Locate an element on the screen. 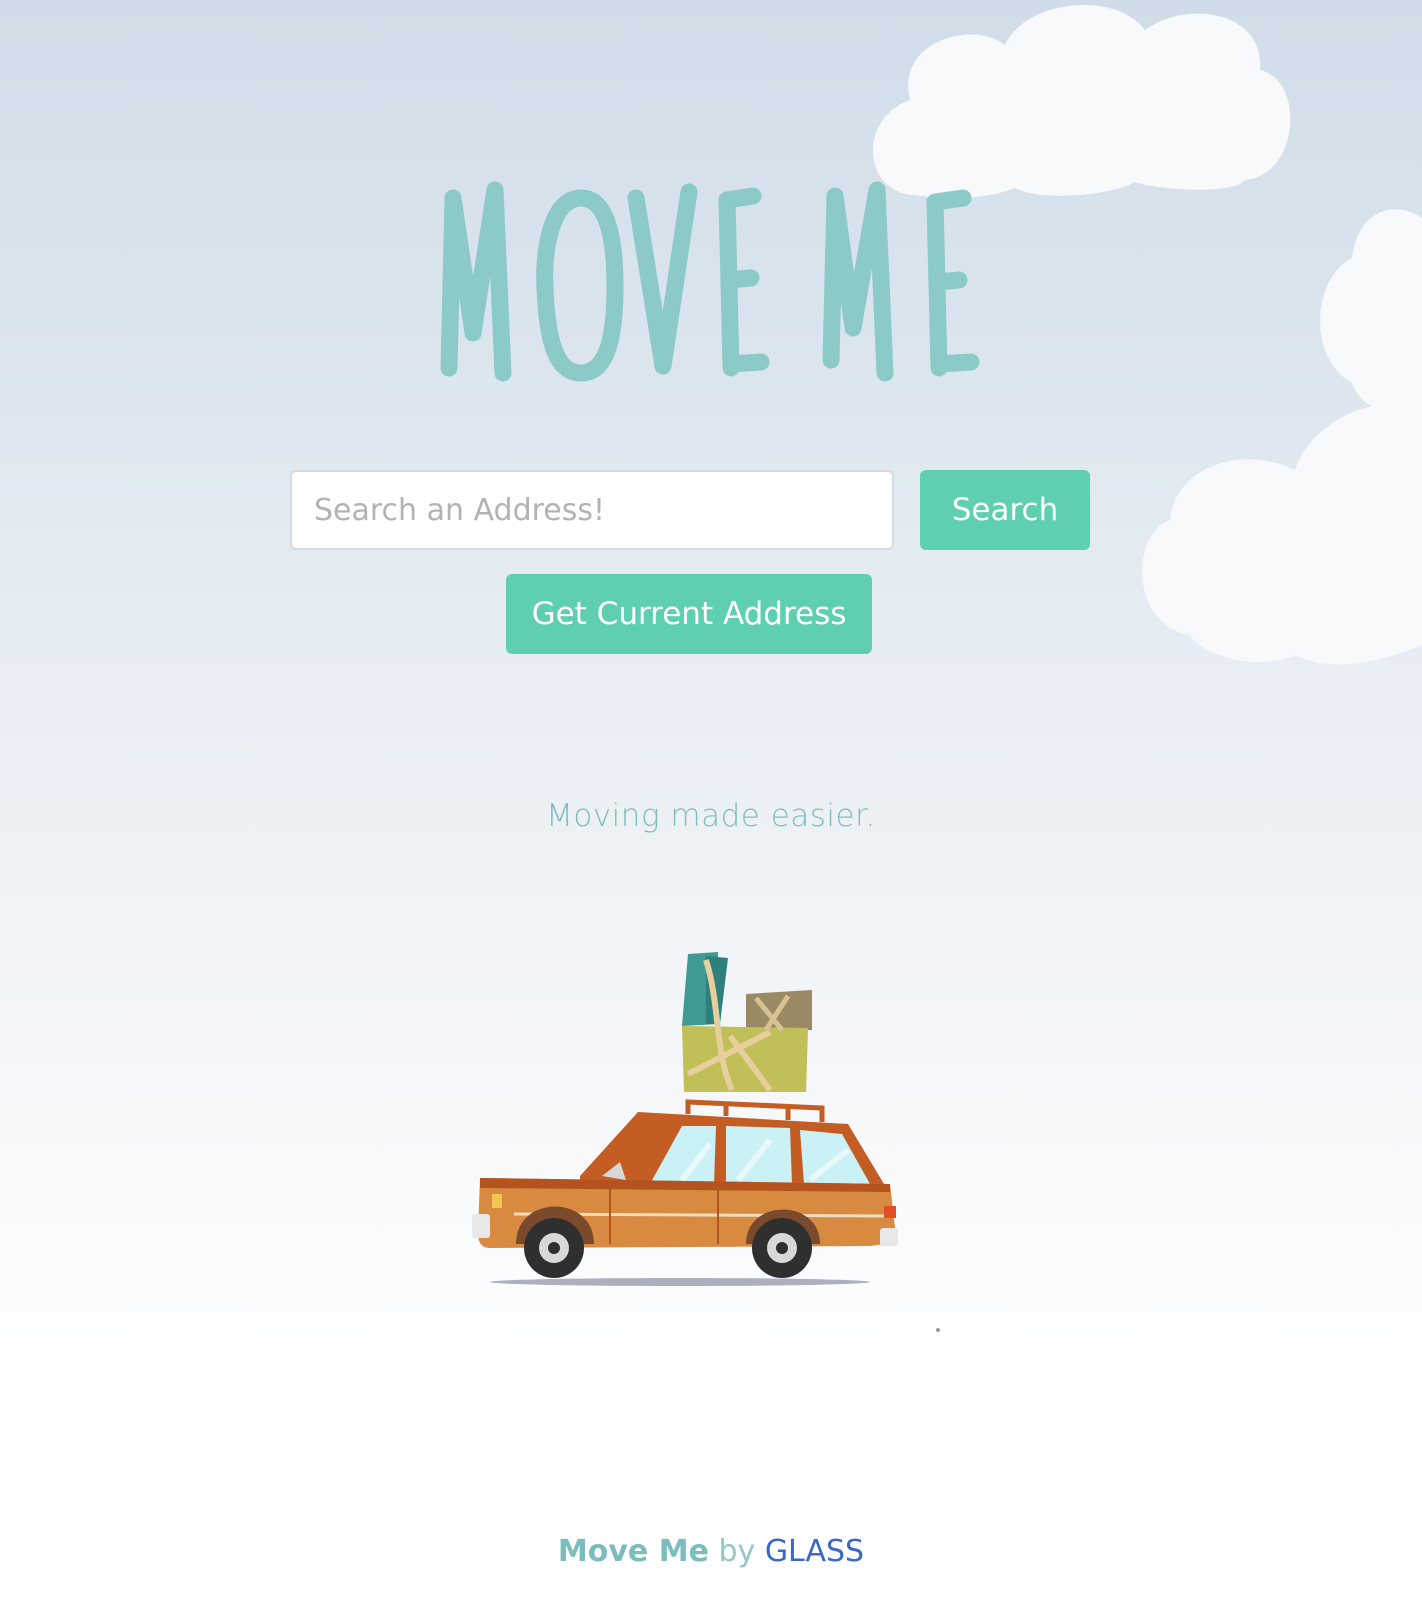 The image size is (1422, 1604). cloud-icon is located at coordinates (1282, 534).